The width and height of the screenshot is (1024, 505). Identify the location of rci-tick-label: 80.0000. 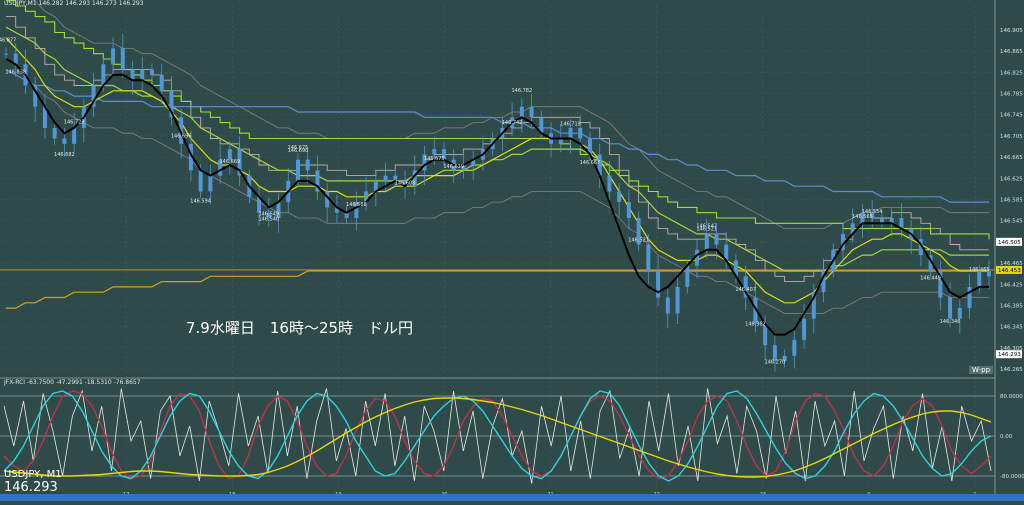
(1011, 397).